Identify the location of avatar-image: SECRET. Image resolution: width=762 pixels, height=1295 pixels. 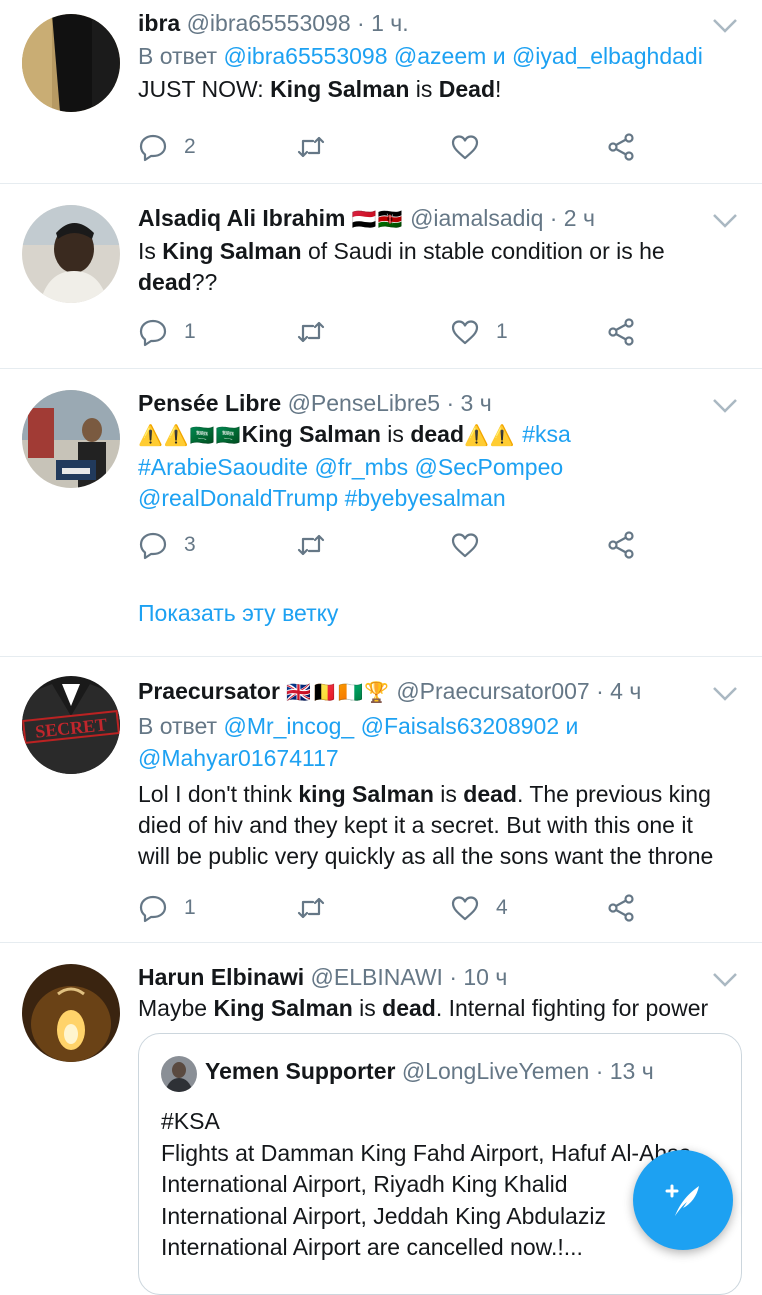
(71, 725).